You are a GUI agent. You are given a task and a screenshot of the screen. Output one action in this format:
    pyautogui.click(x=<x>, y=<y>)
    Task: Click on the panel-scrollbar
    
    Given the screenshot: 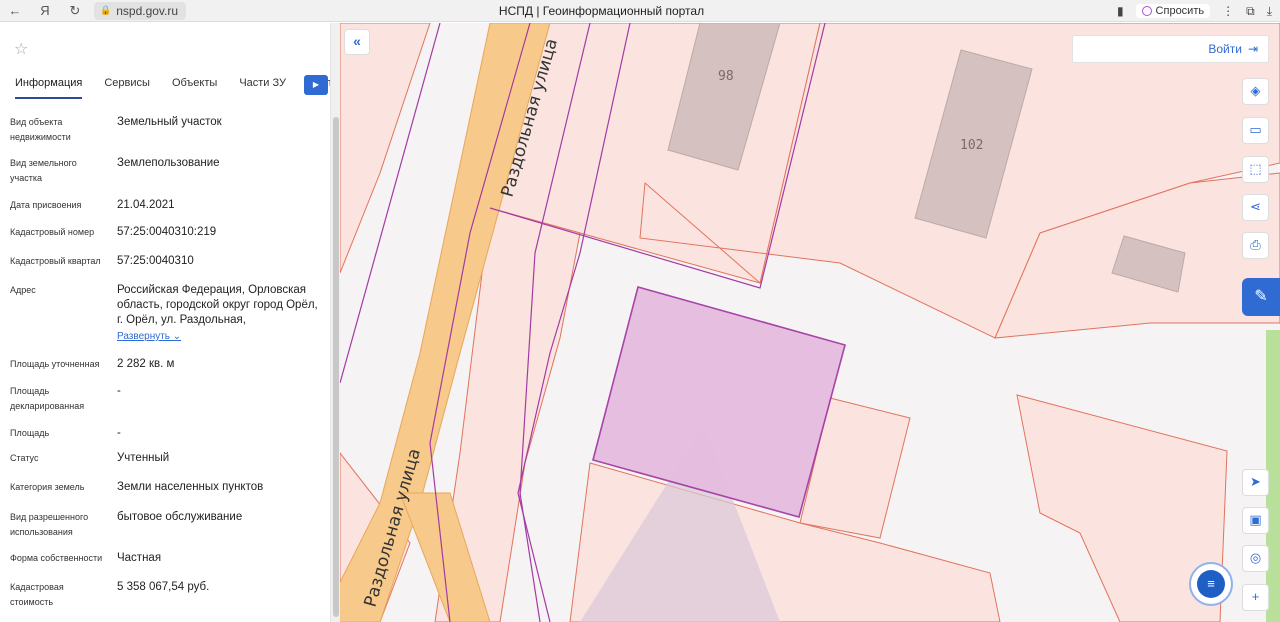 What is the action you would take?
    pyautogui.click(x=335, y=322)
    